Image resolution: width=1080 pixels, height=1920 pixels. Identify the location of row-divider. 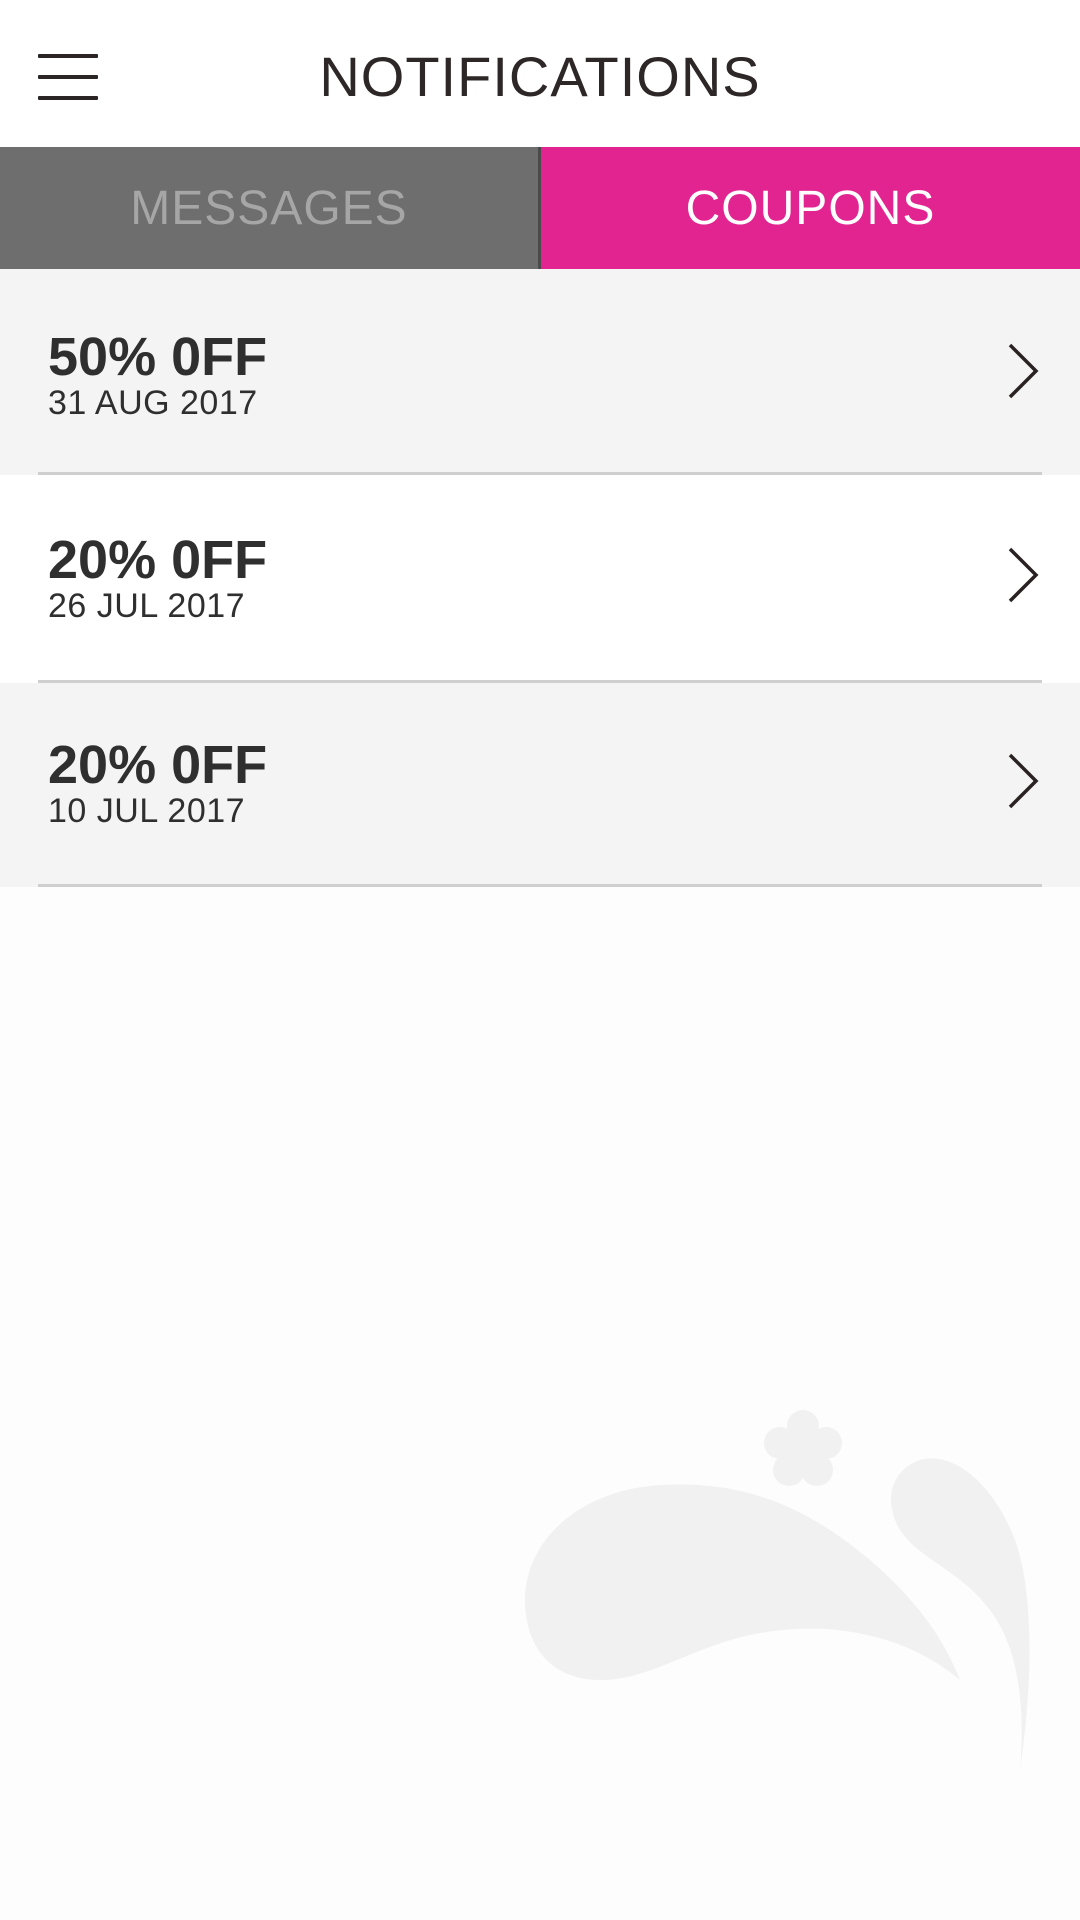
(540, 885).